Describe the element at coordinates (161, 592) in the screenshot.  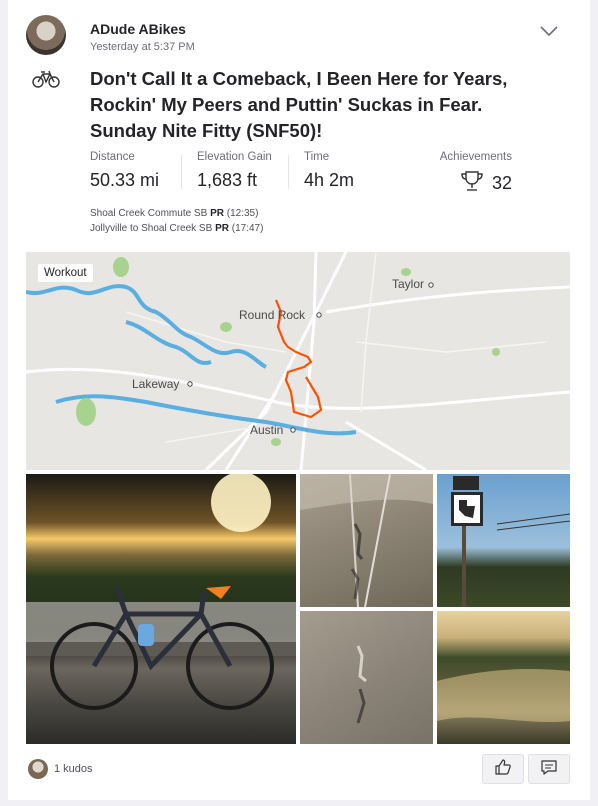
I see `bike-photo-graphic` at that location.